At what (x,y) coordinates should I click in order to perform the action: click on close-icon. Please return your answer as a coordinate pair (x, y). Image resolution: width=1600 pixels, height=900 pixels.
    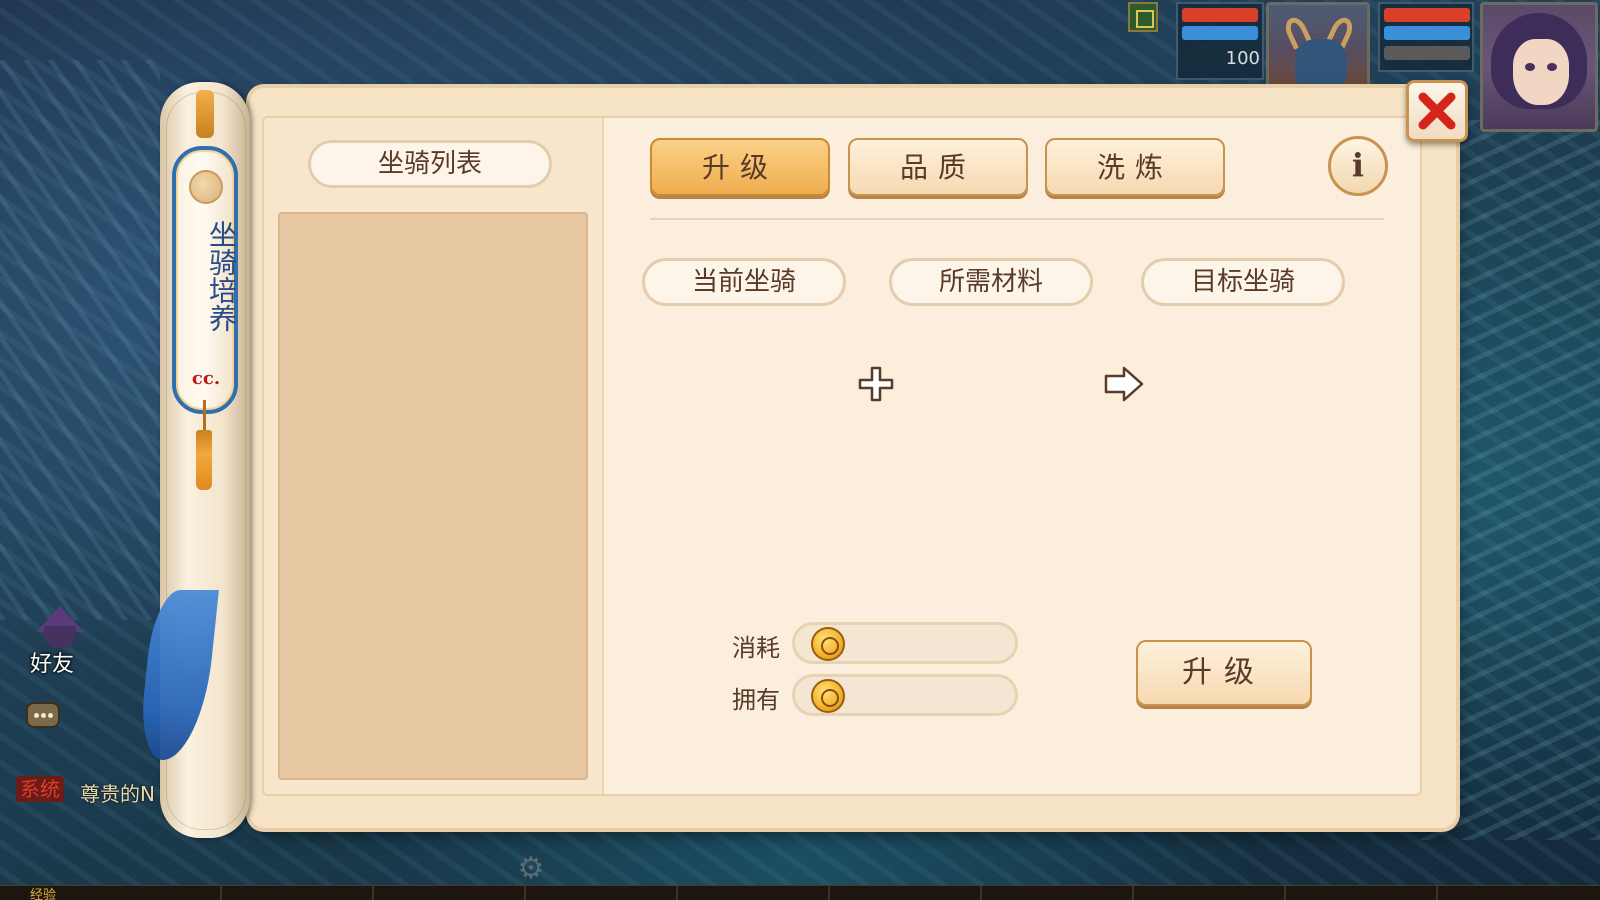
    Looking at the image, I should click on (1437, 111).